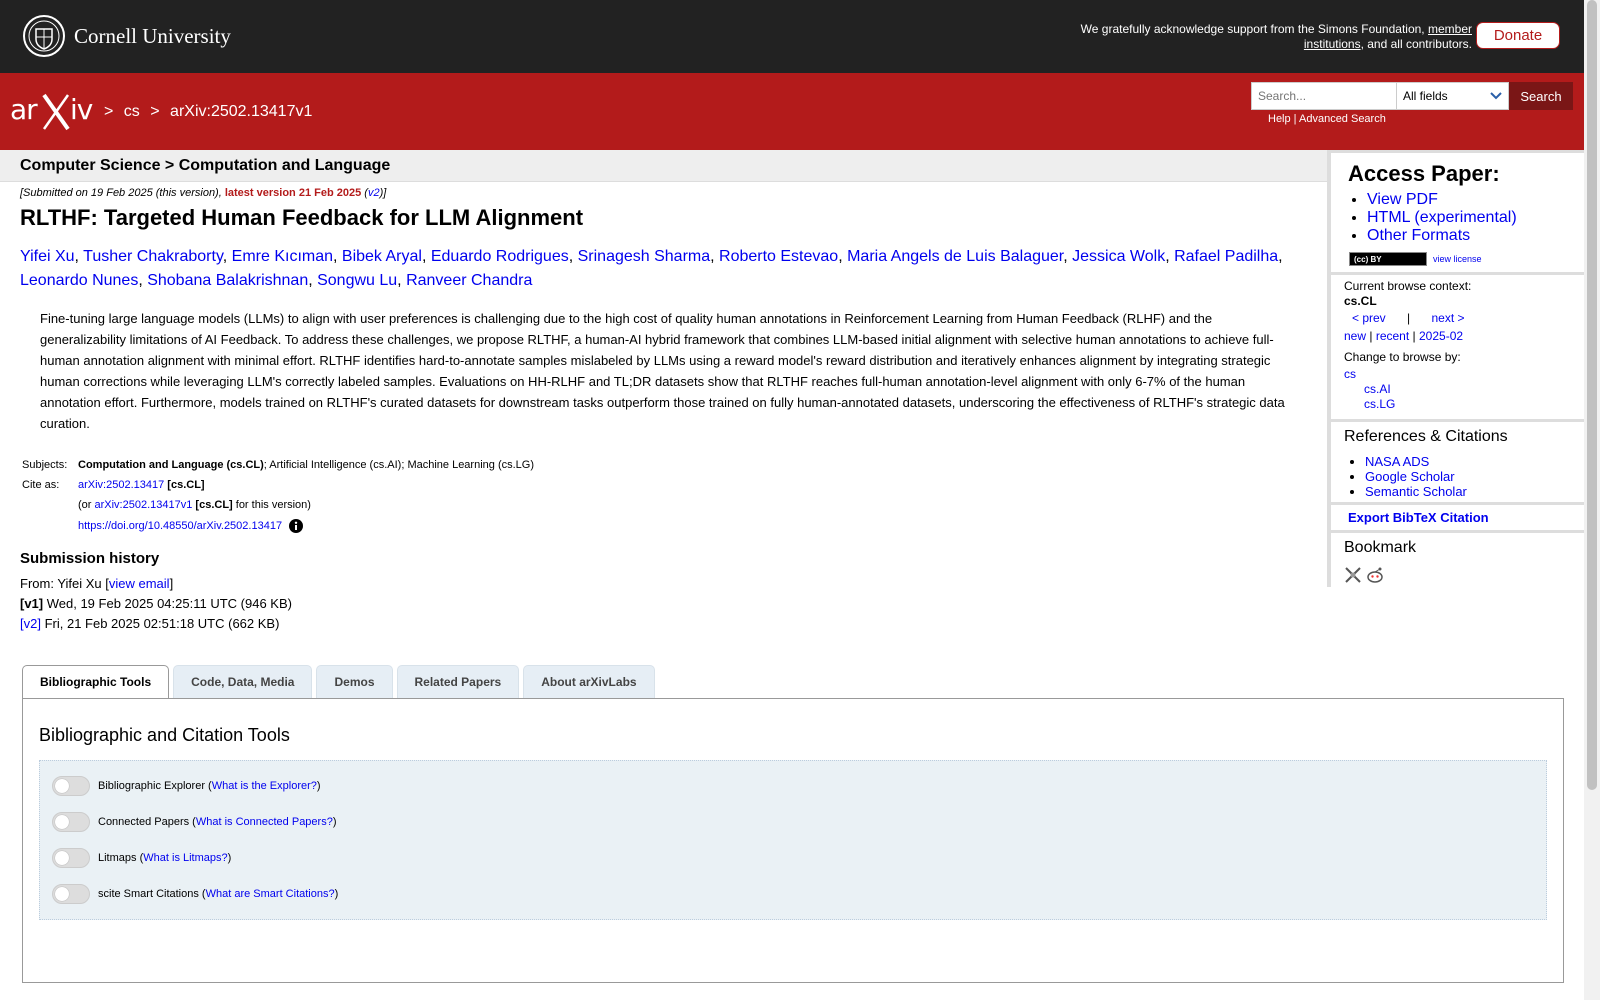  I want to click on author-link: Srinagesh Sharma, so click(644, 256).